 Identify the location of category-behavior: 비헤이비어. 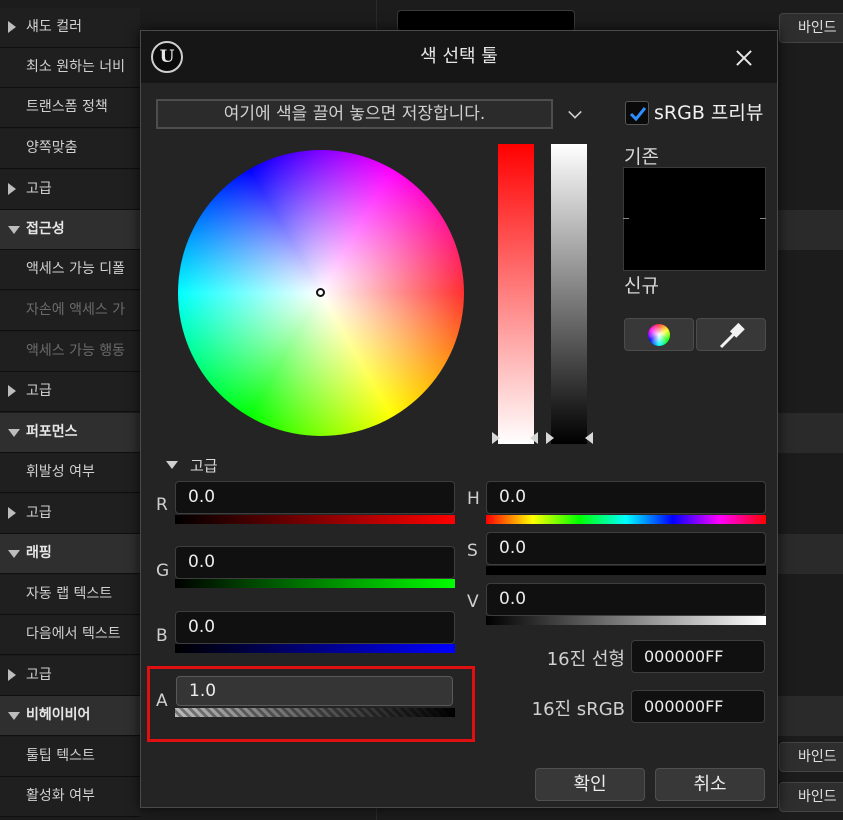
(70, 716).